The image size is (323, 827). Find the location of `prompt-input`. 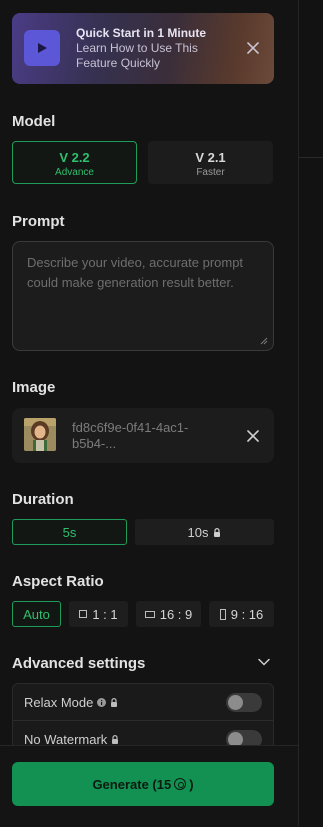

prompt-input is located at coordinates (143, 296).